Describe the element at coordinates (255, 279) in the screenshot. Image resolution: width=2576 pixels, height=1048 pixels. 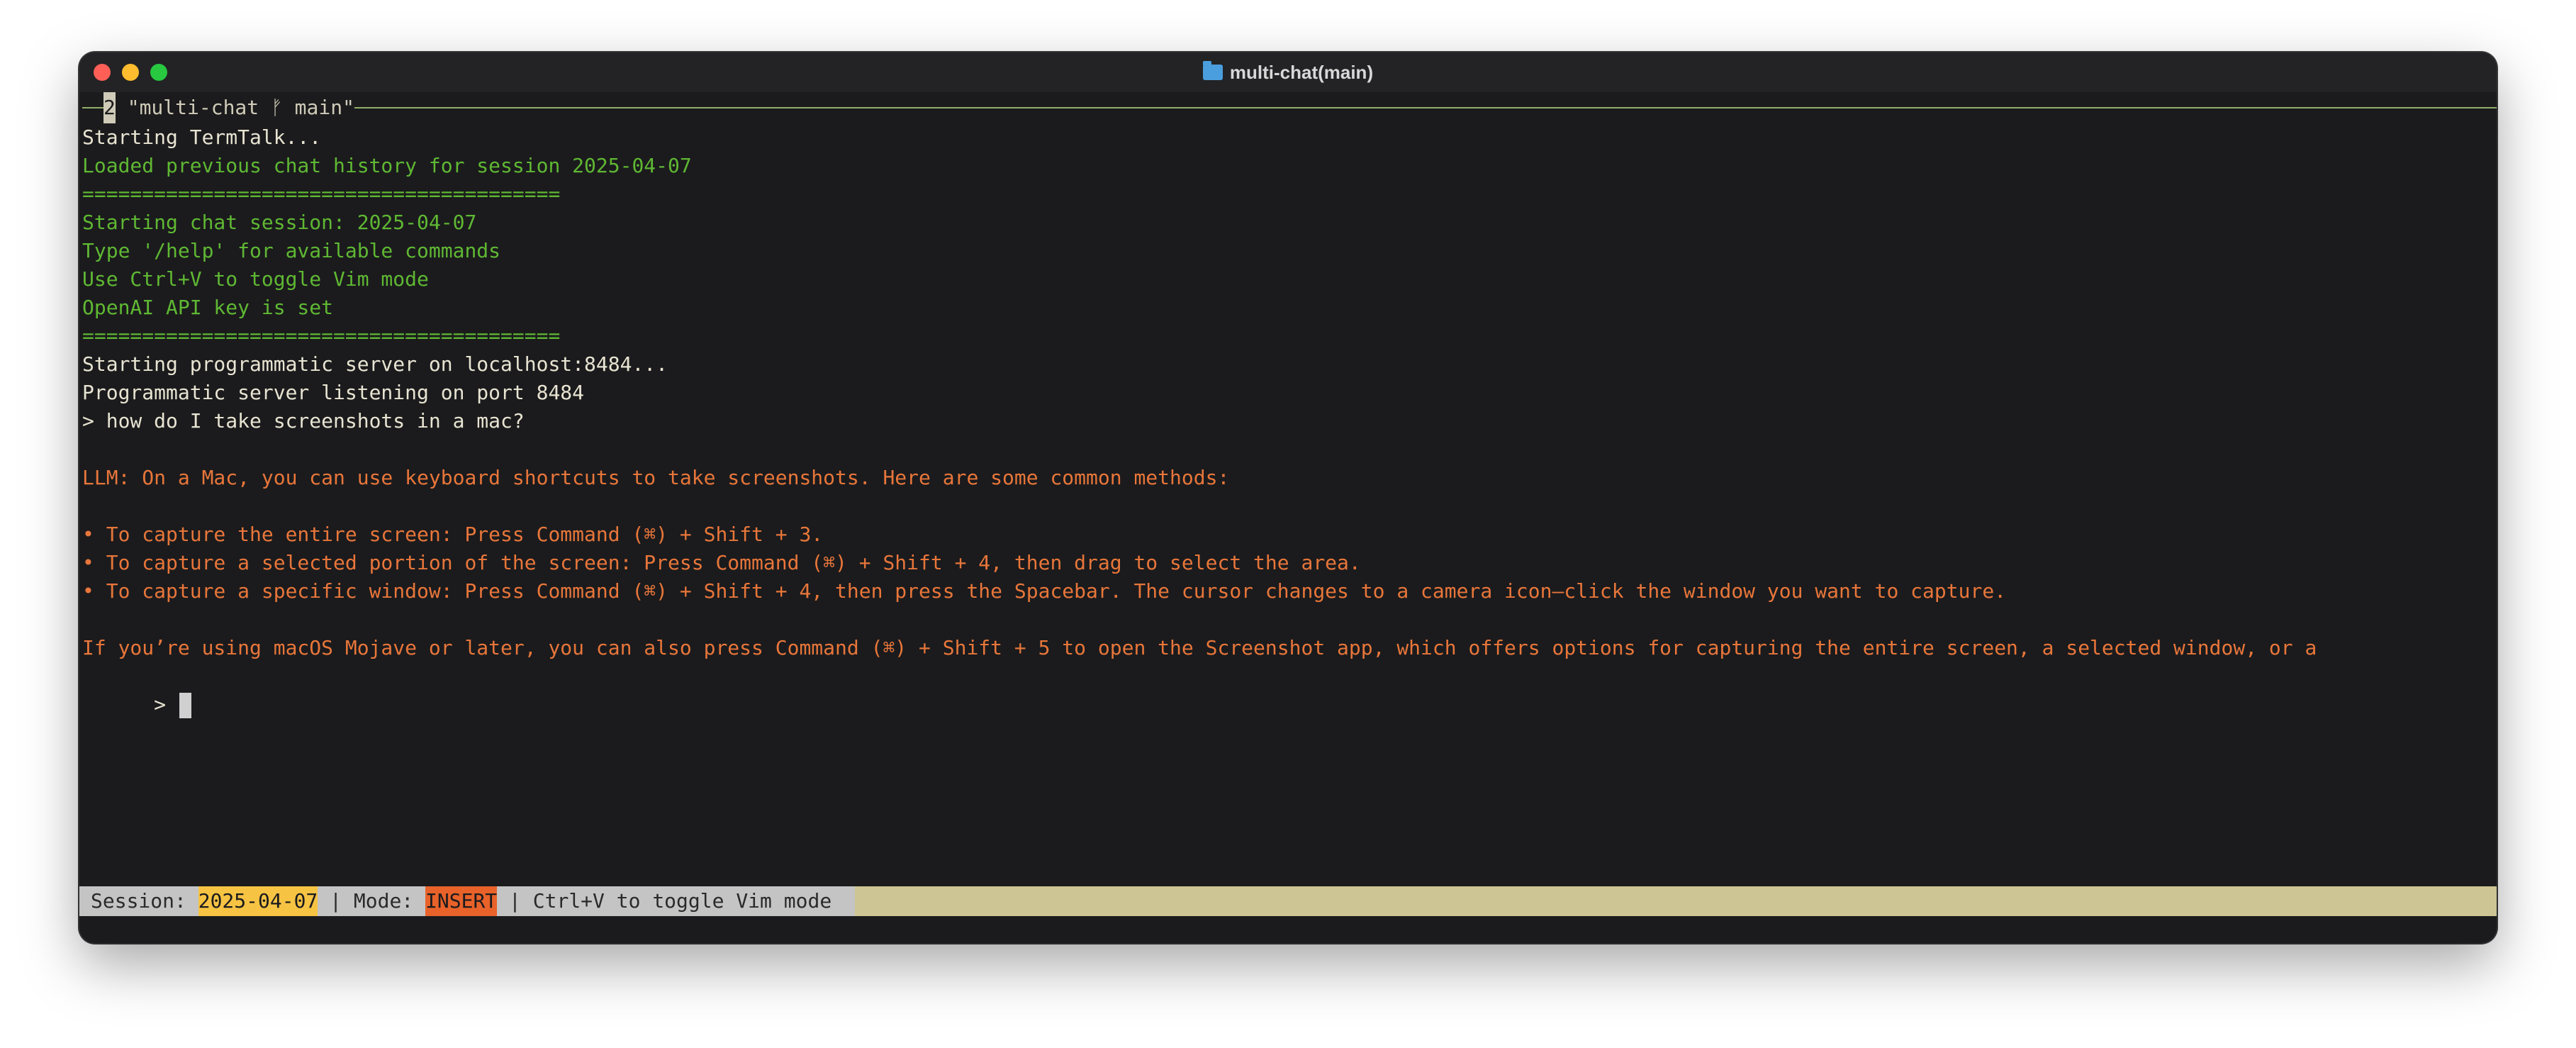
I see `terminal-line: Use Ctrl+V to toggle Vim mode` at that location.